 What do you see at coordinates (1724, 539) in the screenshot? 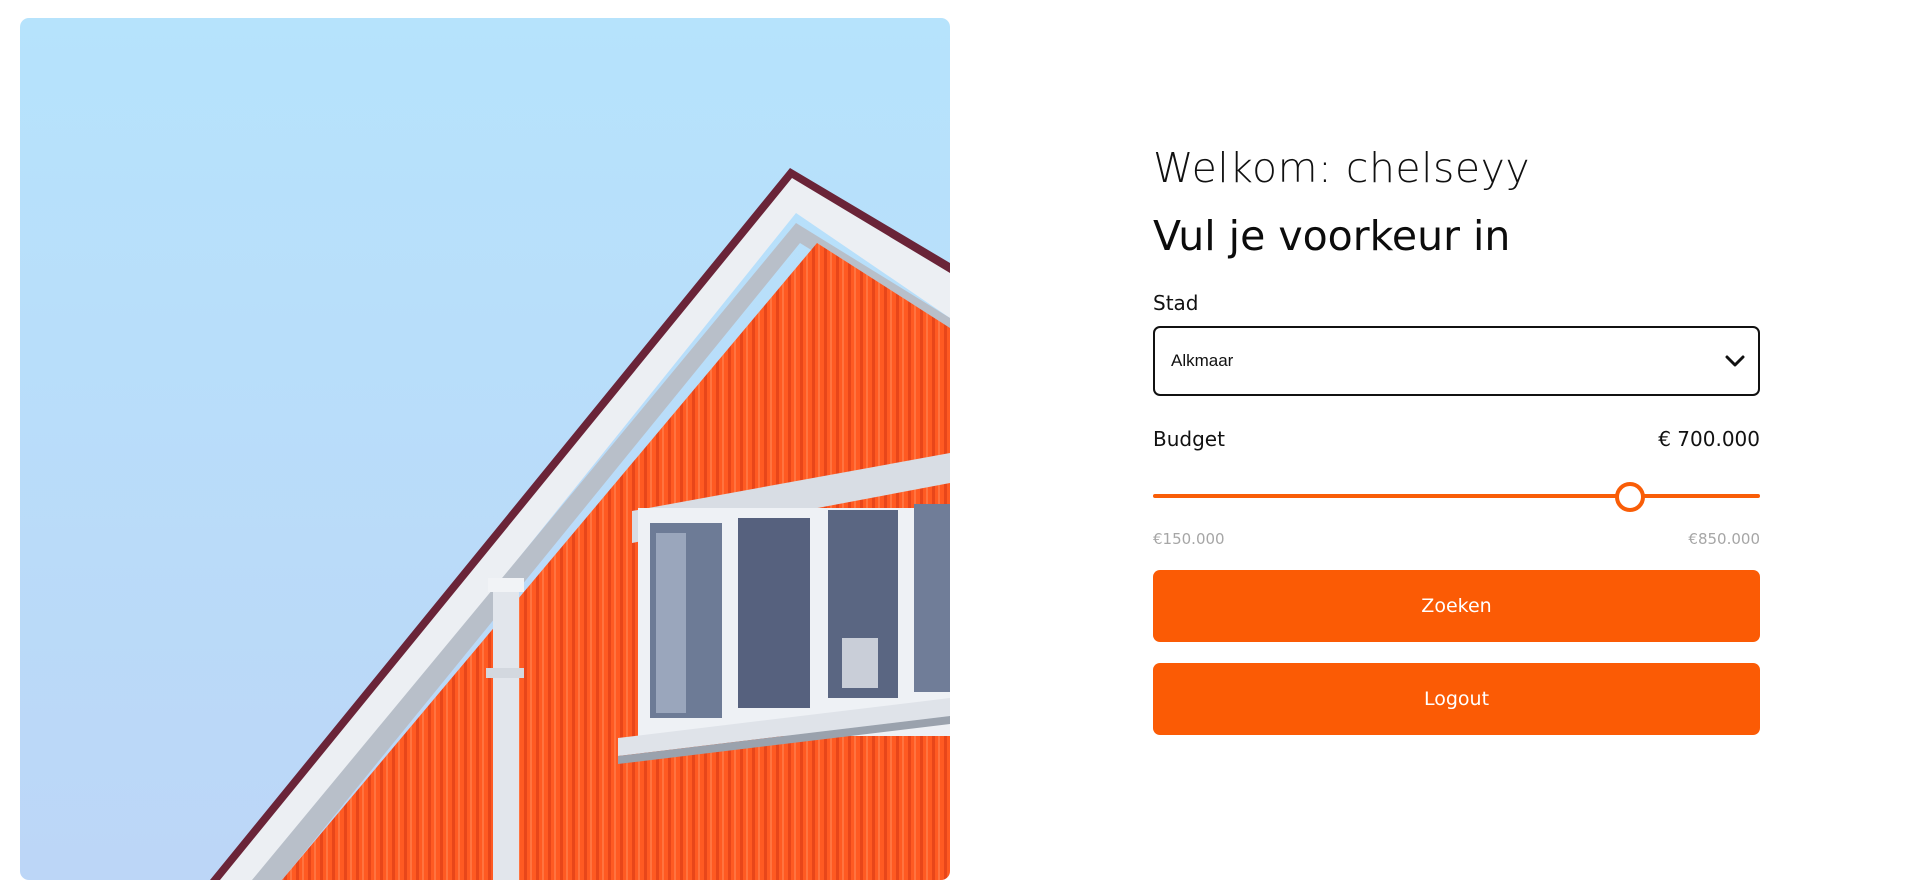
I see `budget-max-label: €850.000` at bounding box center [1724, 539].